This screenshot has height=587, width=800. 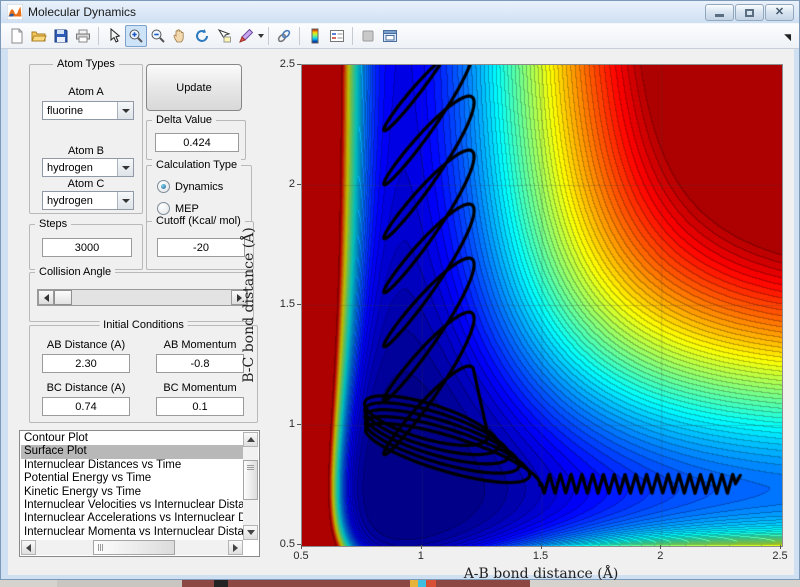 I want to click on cutoff-field, so click(x=201, y=247).